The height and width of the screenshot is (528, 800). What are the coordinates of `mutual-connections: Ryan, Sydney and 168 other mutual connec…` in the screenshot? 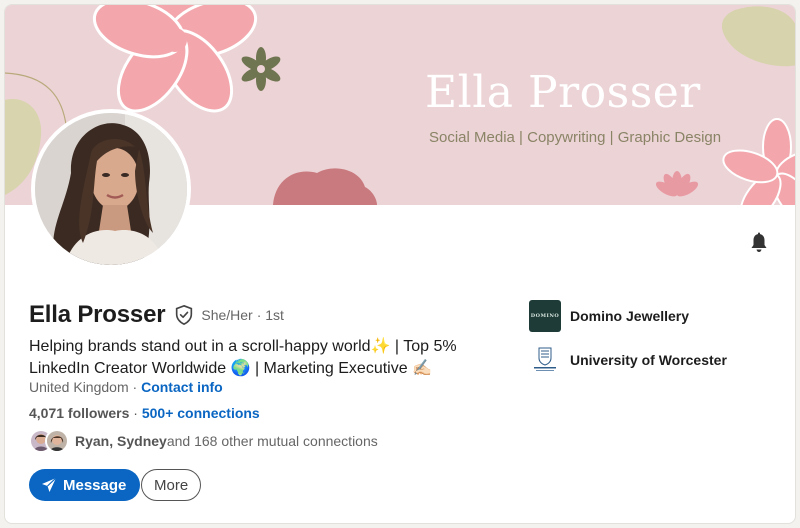 It's located at (203, 441).